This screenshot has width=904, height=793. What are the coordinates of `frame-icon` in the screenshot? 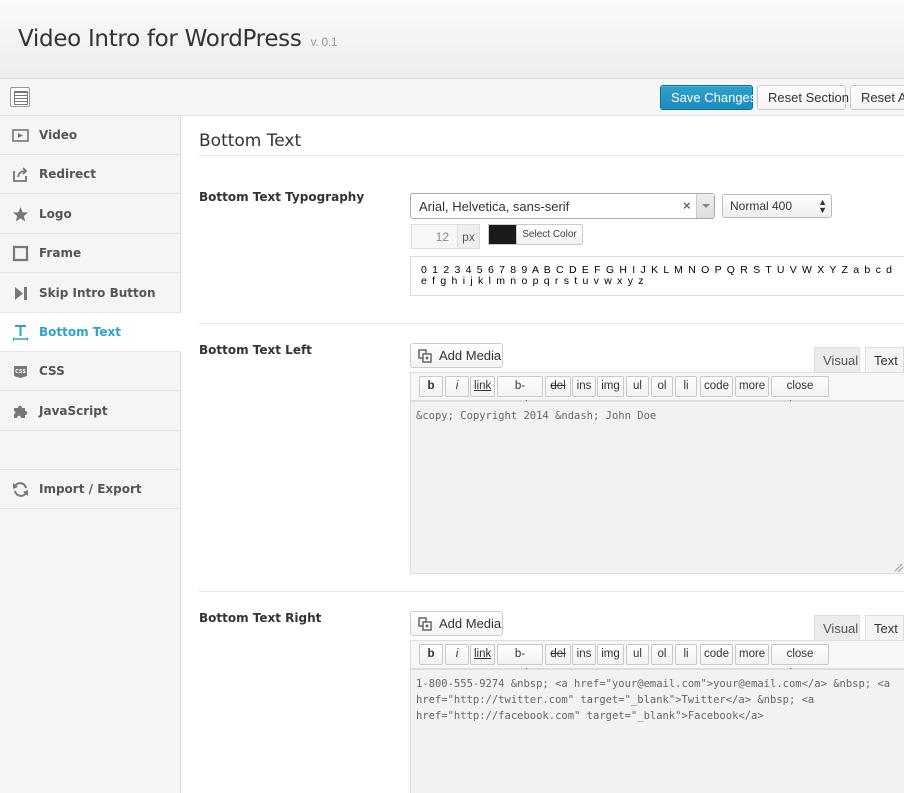 It's located at (20, 253).